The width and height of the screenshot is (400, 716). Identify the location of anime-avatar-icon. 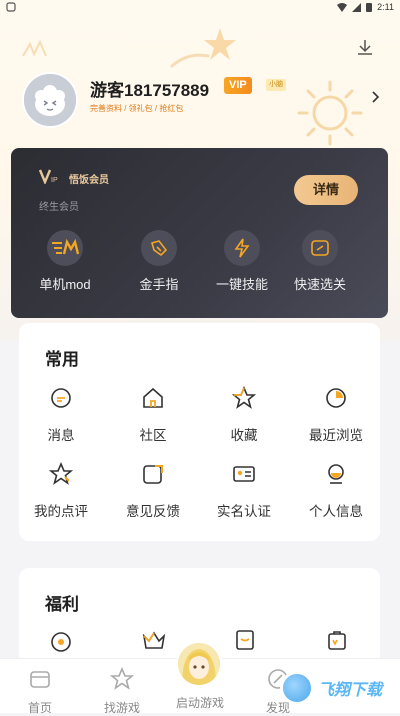
(199, 664).